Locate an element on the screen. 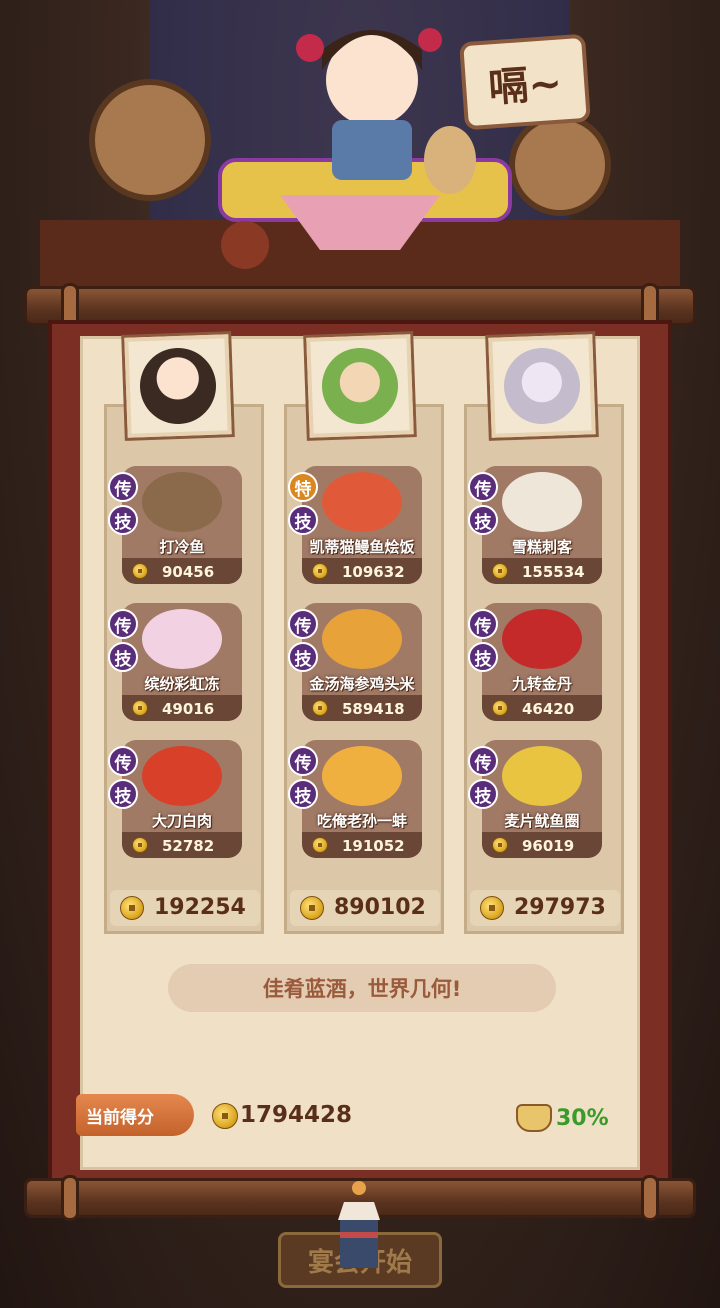  dish-card: 吃俺老孙一蚌 191052 is located at coordinates (362, 799).